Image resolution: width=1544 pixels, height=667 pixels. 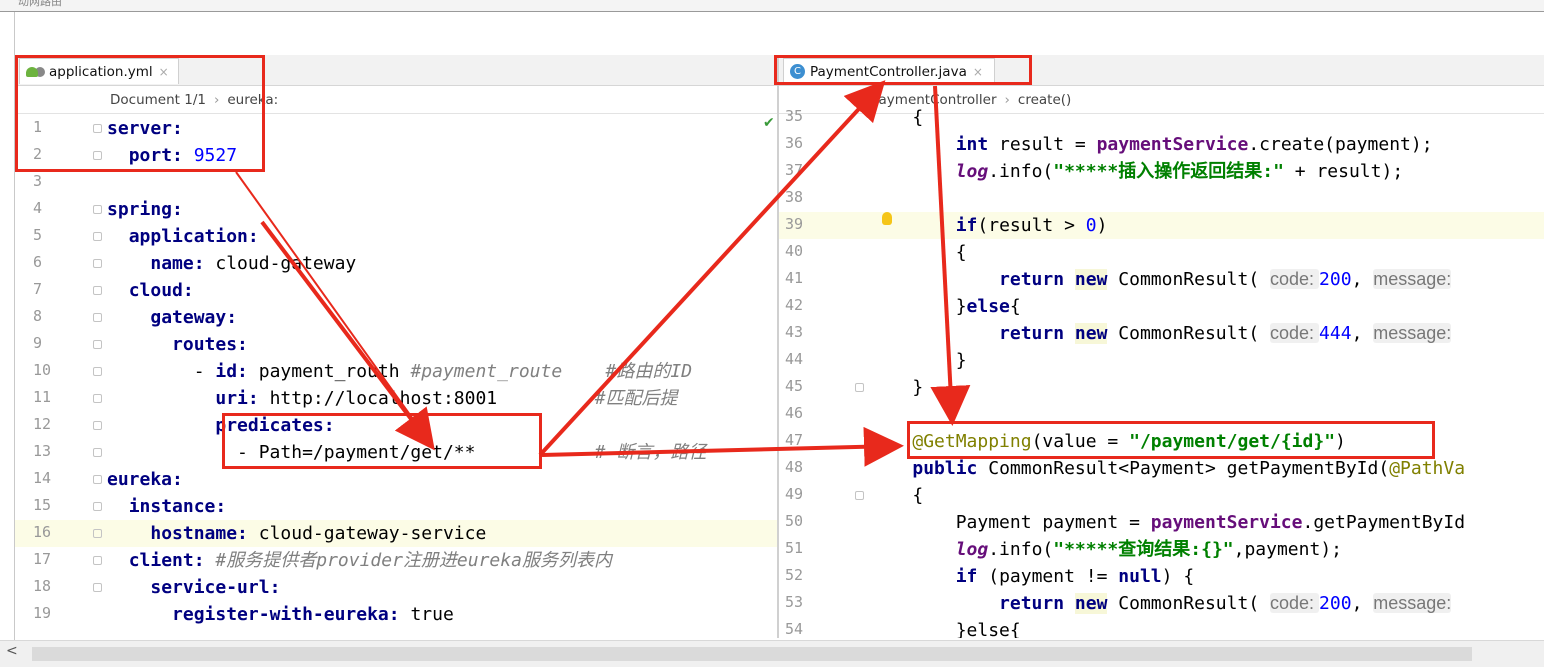 I want to click on code-line: 44 }, so click(x=1161, y=360).